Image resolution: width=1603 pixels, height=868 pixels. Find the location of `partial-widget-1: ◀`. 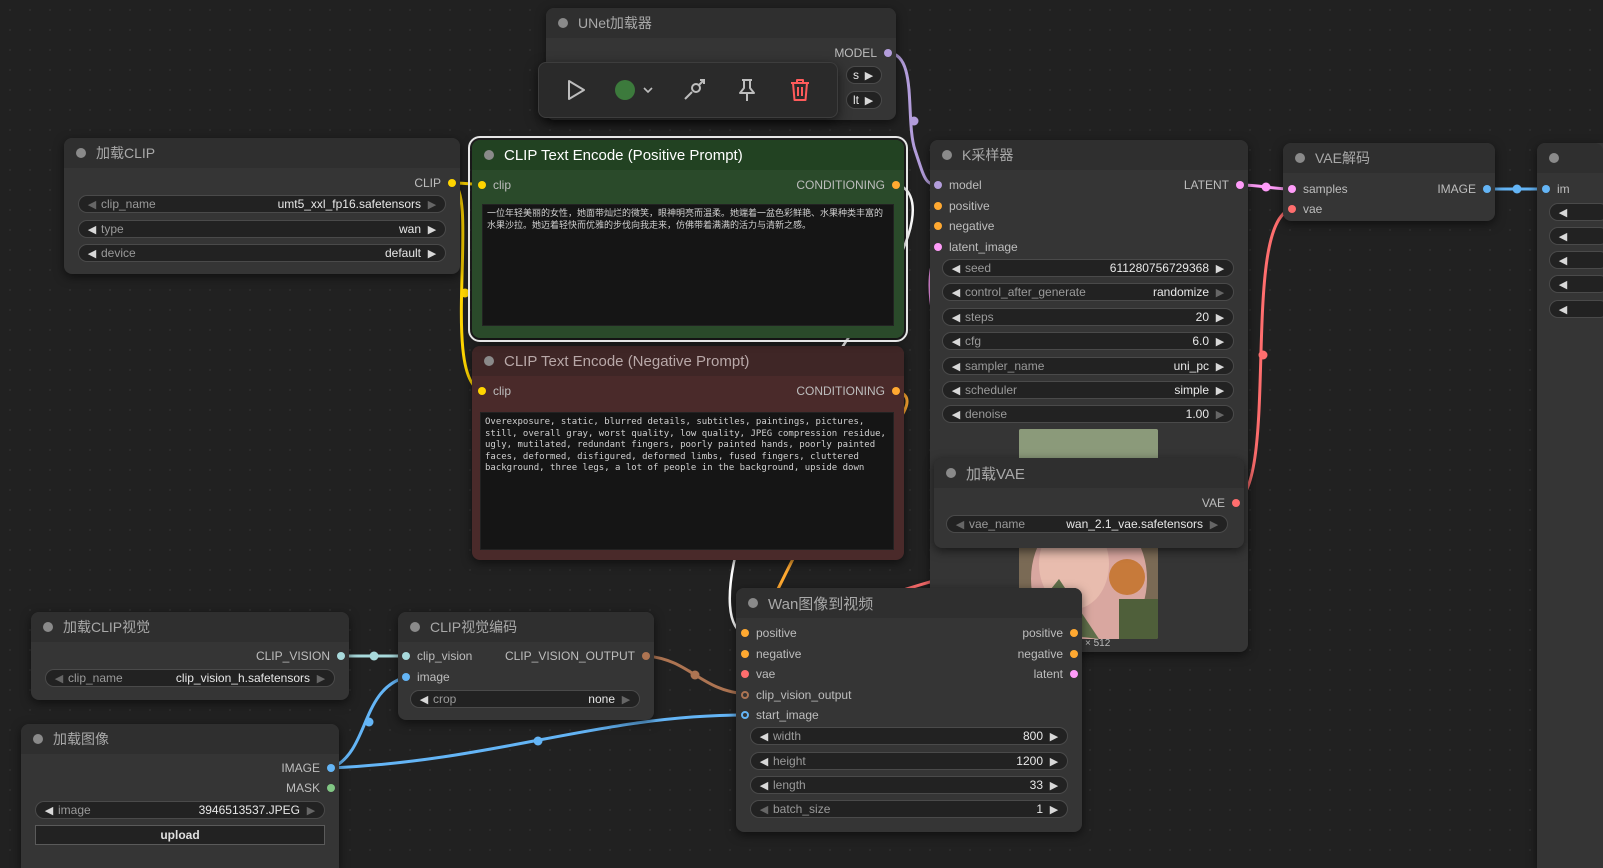

partial-widget-1: ◀ is located at coordinates (1576, 212).